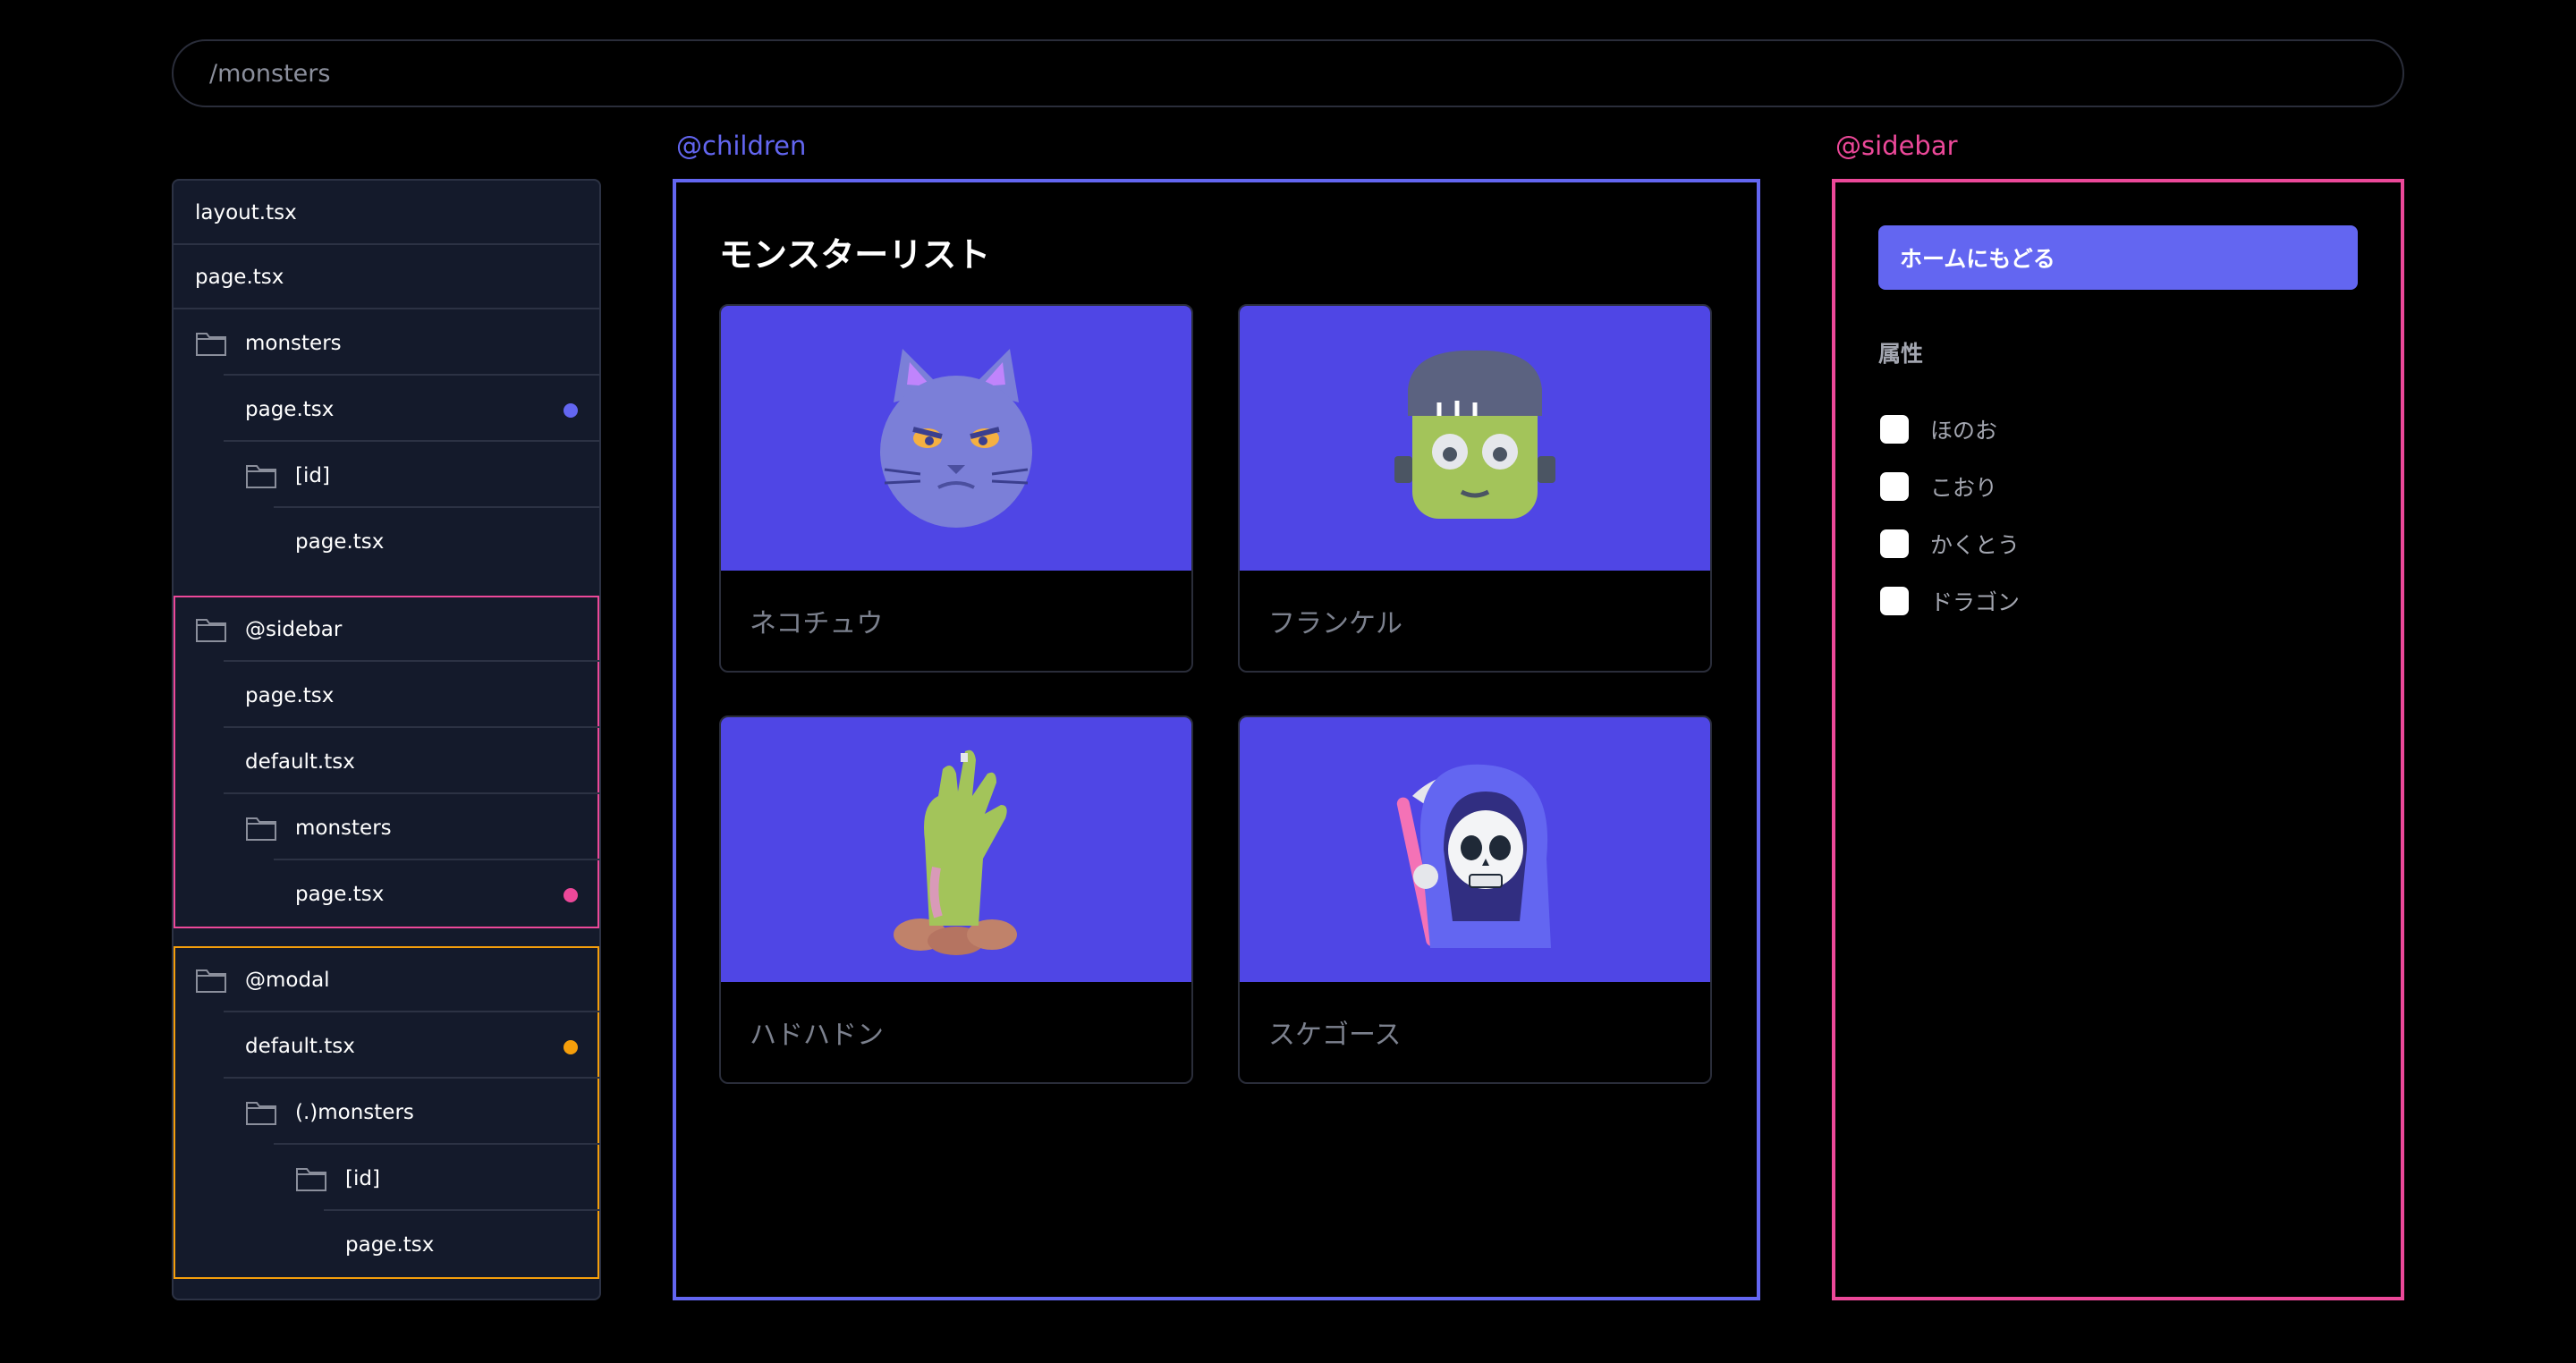 Image resolution: width=2576 pixels, height=1363 pixels. What do you see at coordinates (386, 629) in the screenshot?
I see `tree-folder-sidebar: @sidebar` at bounding box center [386, 629].